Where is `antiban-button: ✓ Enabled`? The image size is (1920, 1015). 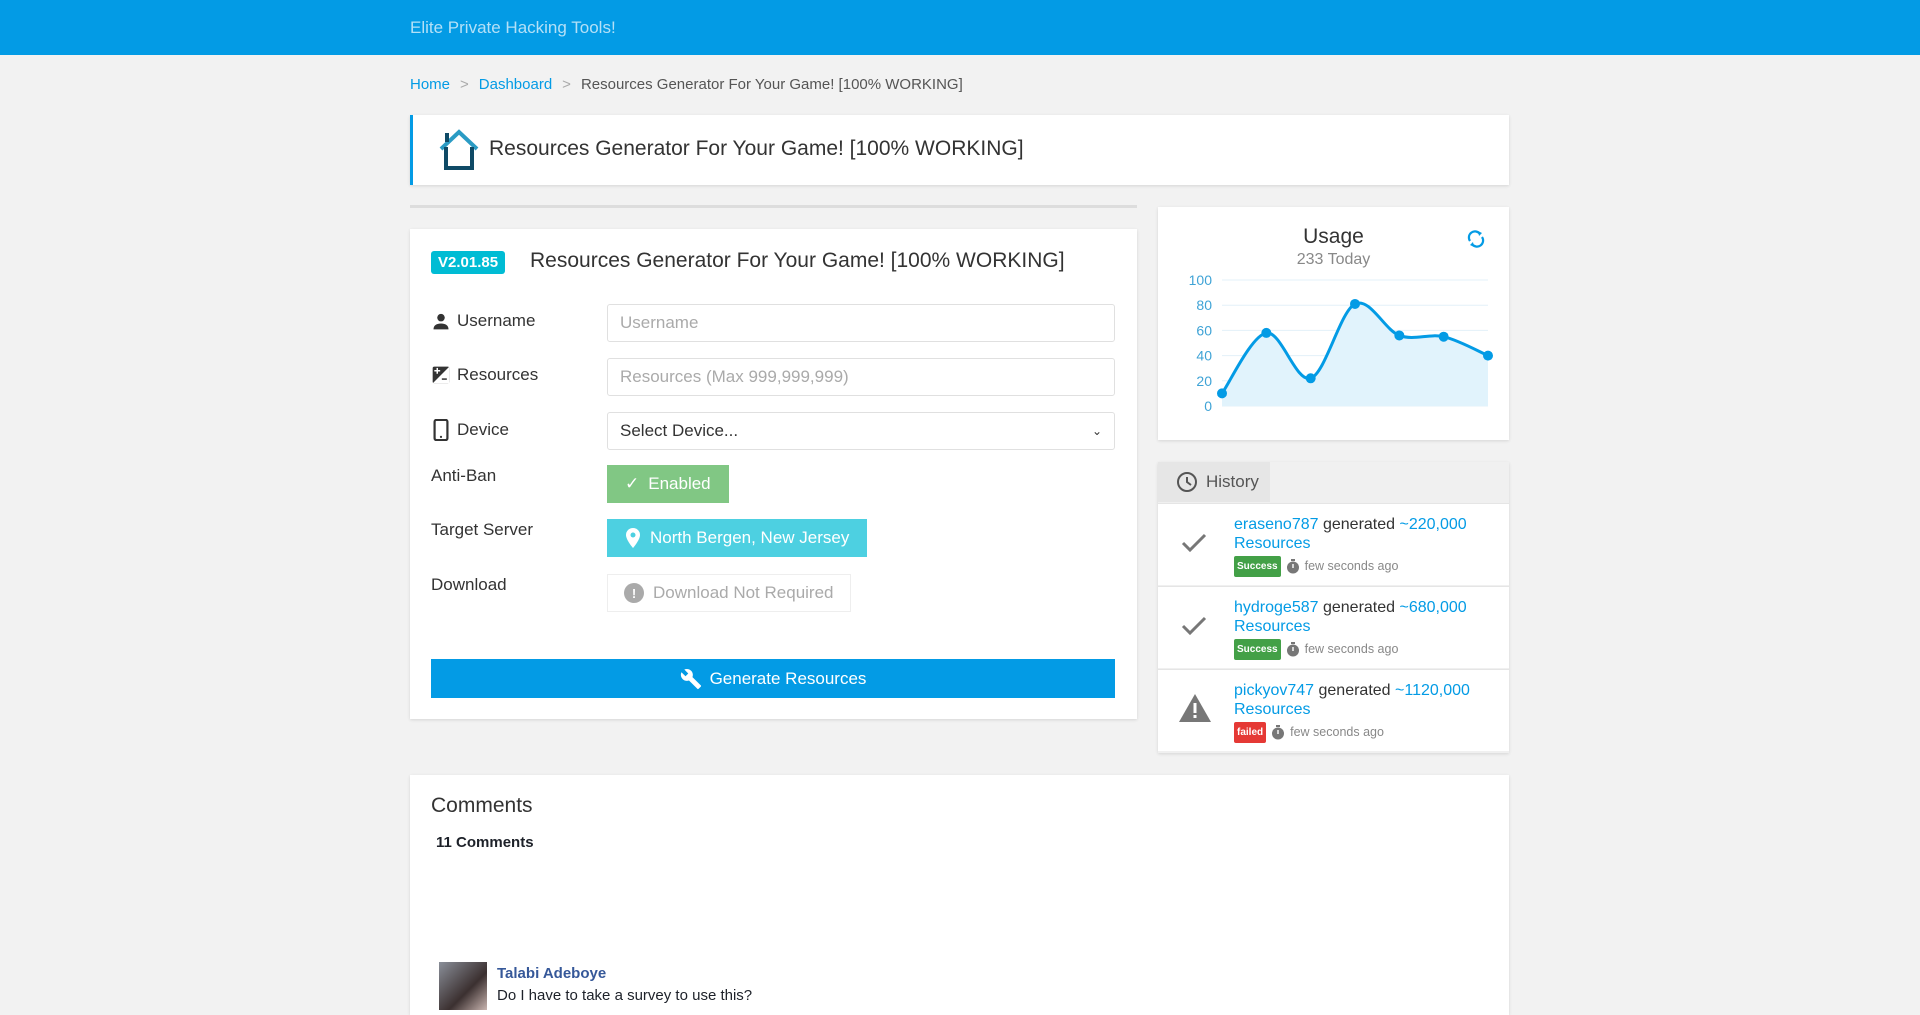 antiban-button: ✓ Enabled is located at coordinates (668, 484).